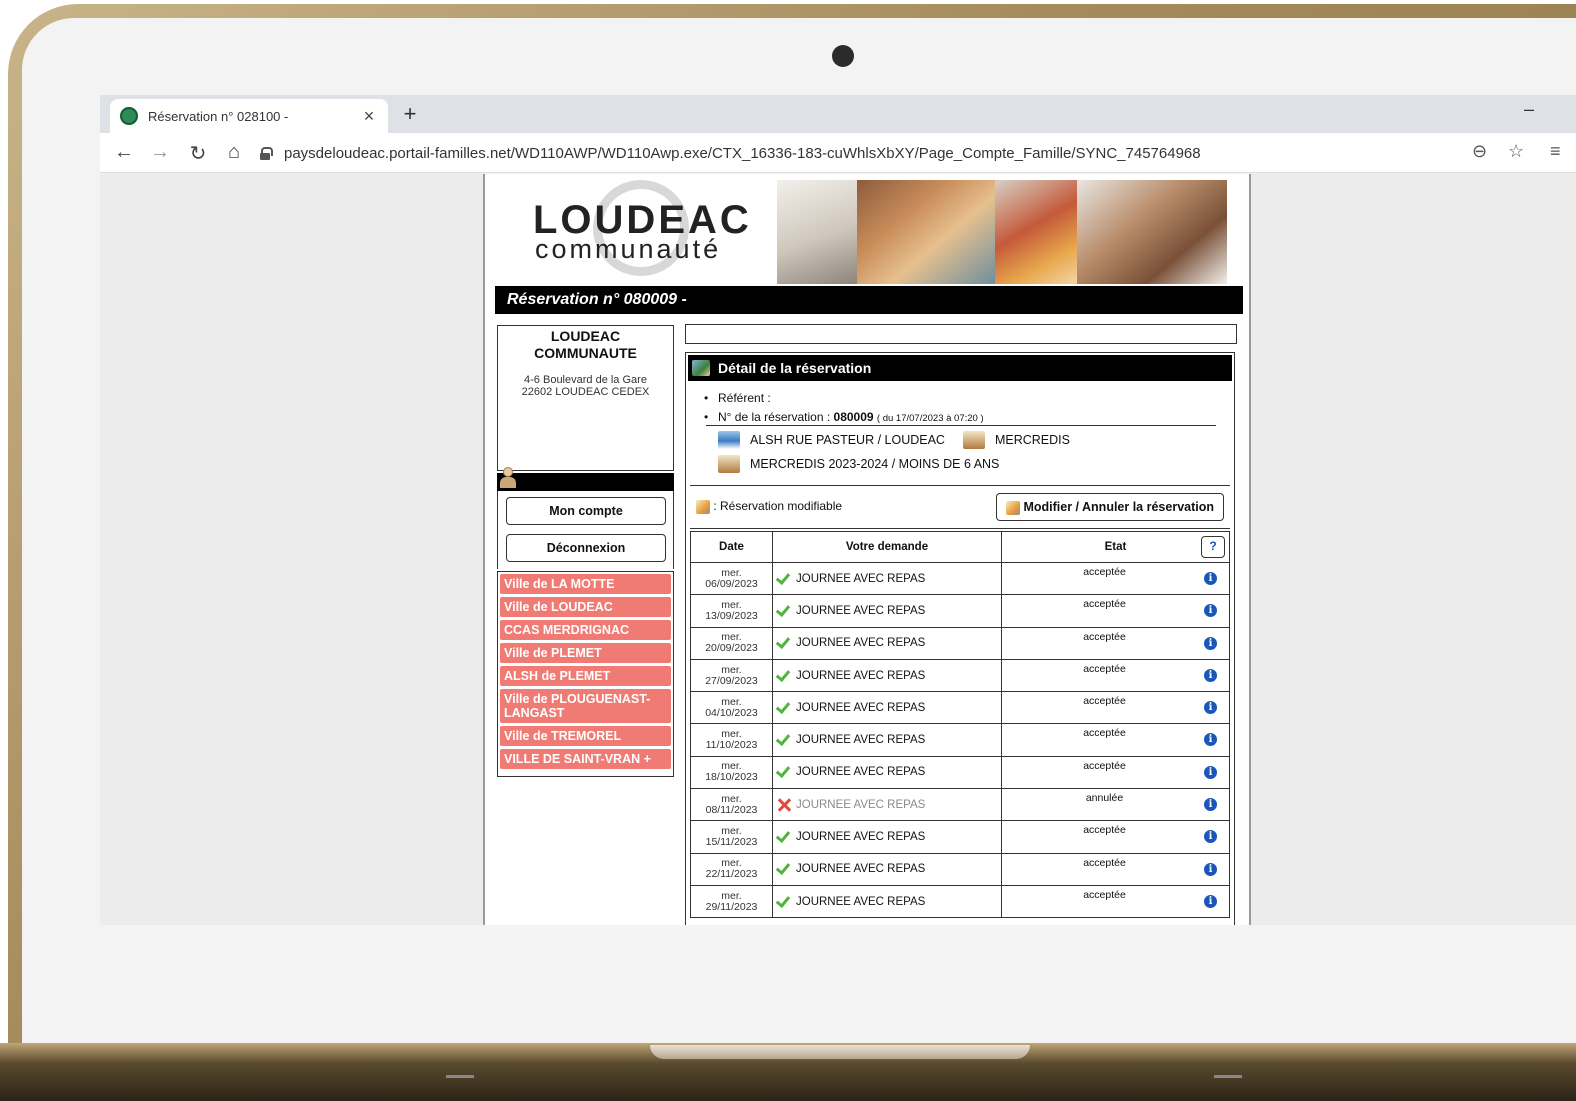 The height and width of the screenshot is (1101, 1576). I want to click on help-button: ?, so click(1213, 547).